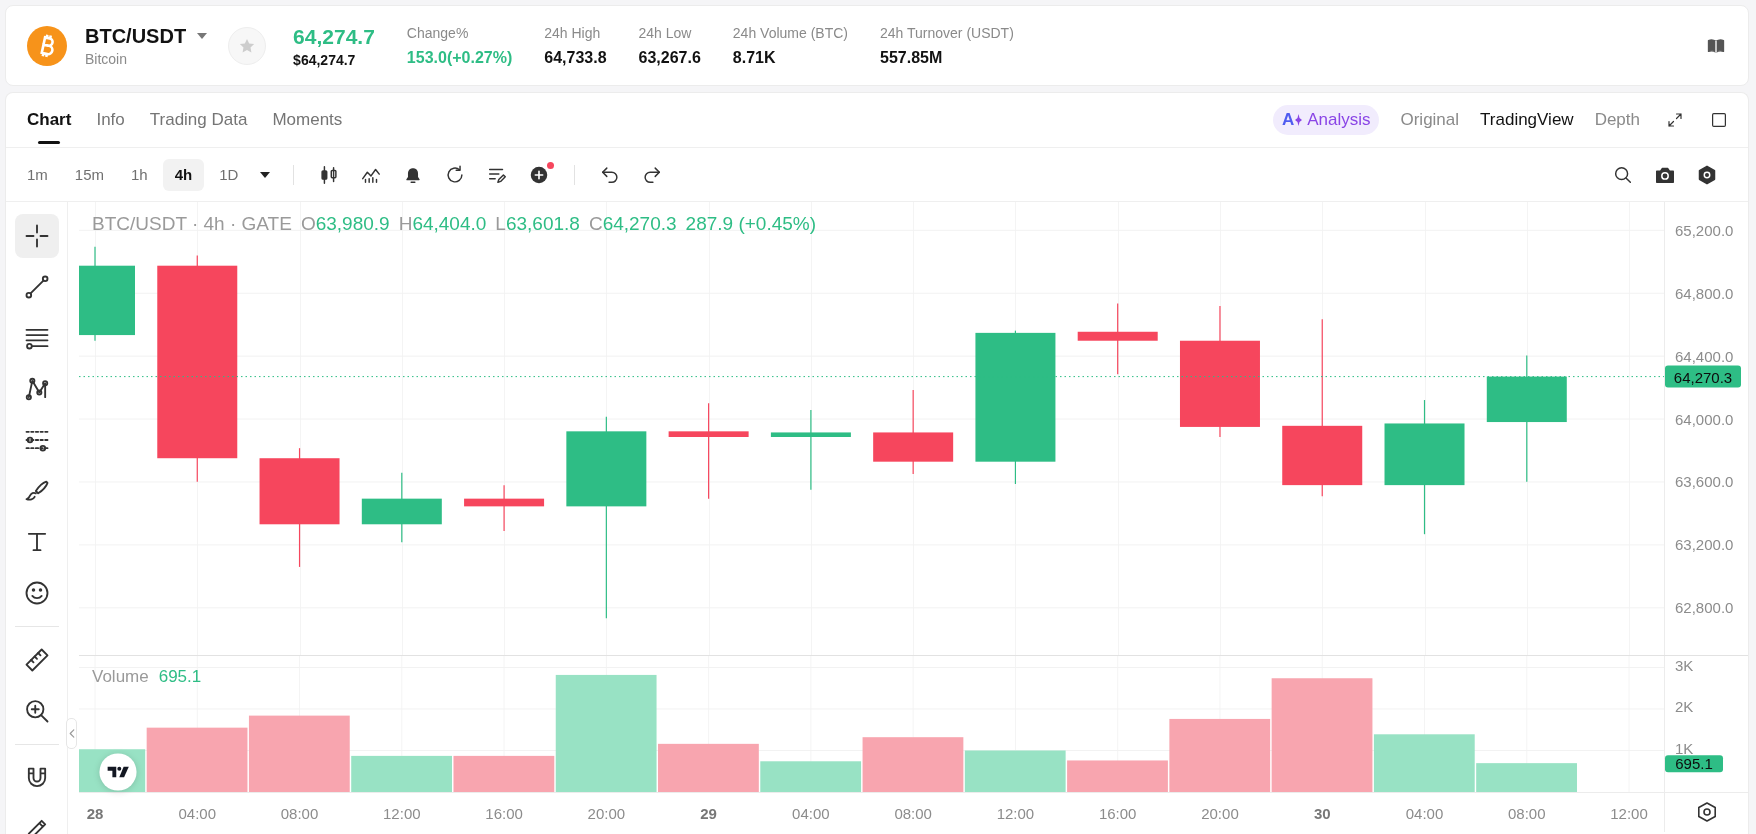  Describe the element at coordinates (1703, 376) in the screenshot. I see `last-price-tag: 64,270.3` at that location.